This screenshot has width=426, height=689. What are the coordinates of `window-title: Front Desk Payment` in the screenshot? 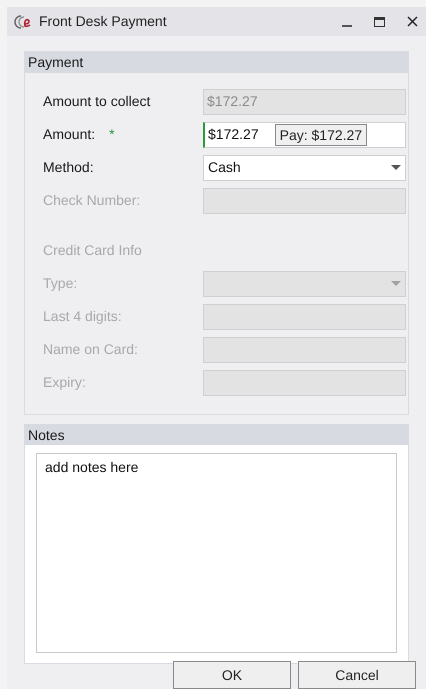 It's located at (103, 21).